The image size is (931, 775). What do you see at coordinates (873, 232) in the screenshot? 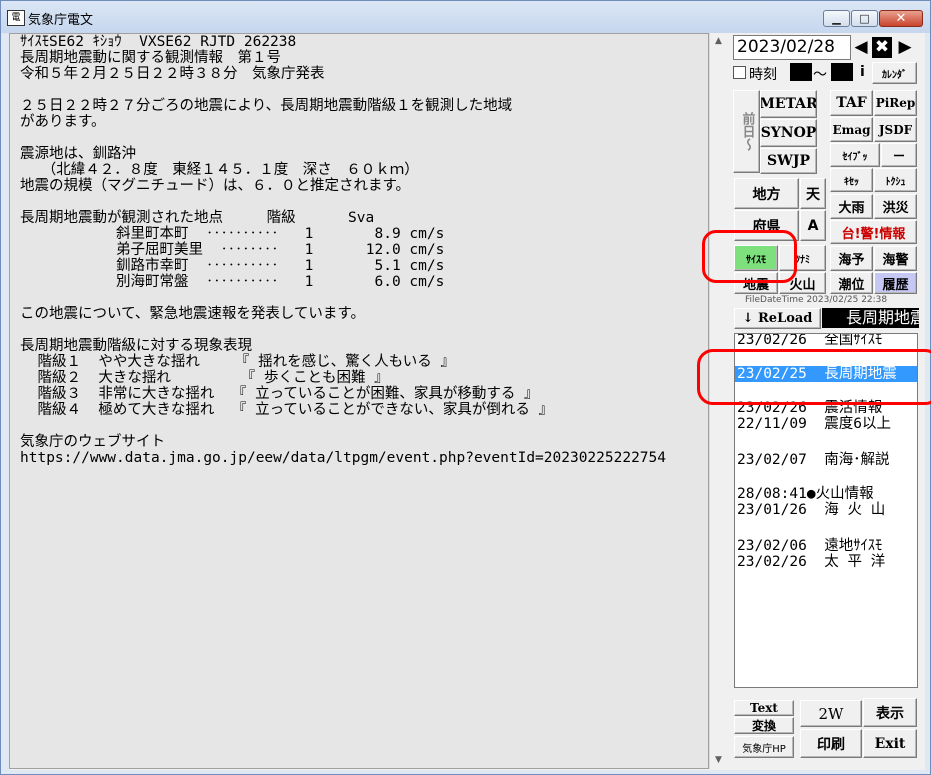
I see `taikei-info-button: 台!警!情報` at bounding box center [873, 232].